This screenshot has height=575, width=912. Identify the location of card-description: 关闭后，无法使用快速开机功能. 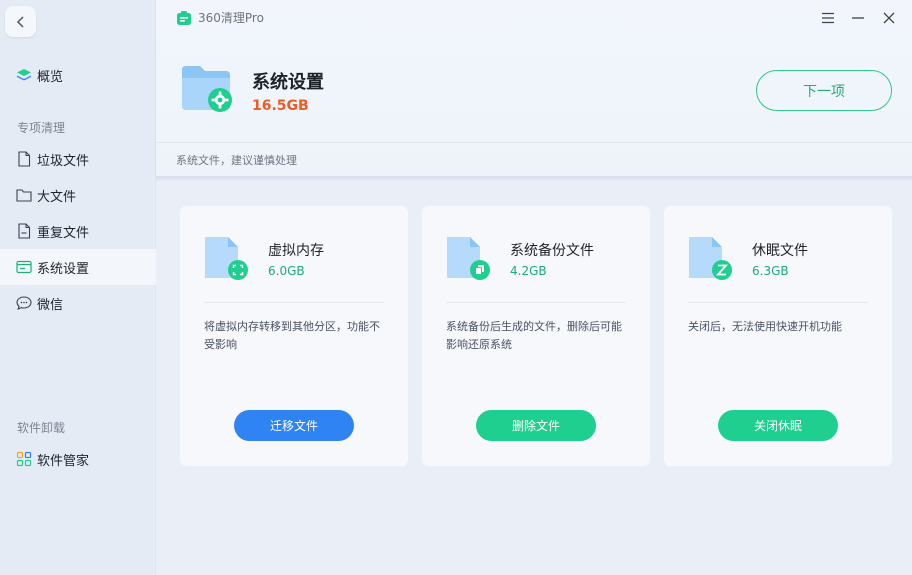
(765, 326).